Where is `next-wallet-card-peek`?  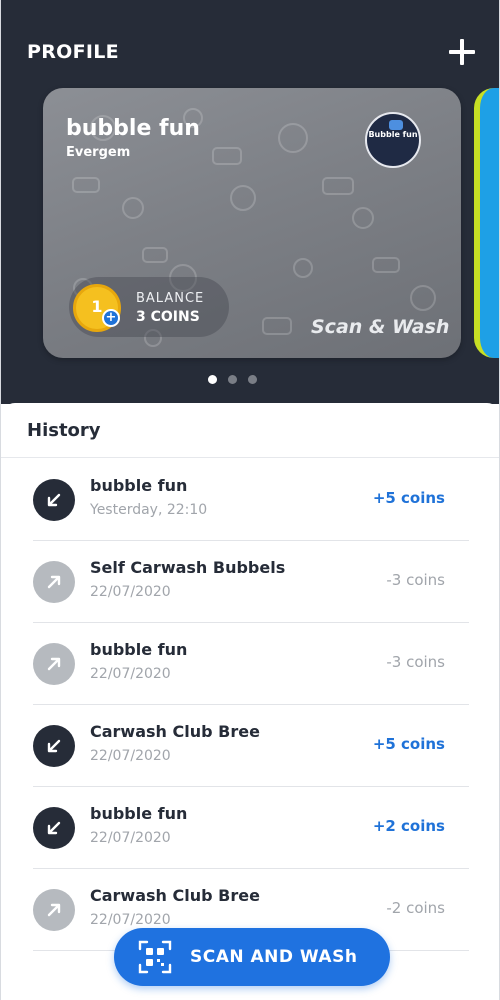 next-wallet-card-peek is located at coordinates (486, 223).